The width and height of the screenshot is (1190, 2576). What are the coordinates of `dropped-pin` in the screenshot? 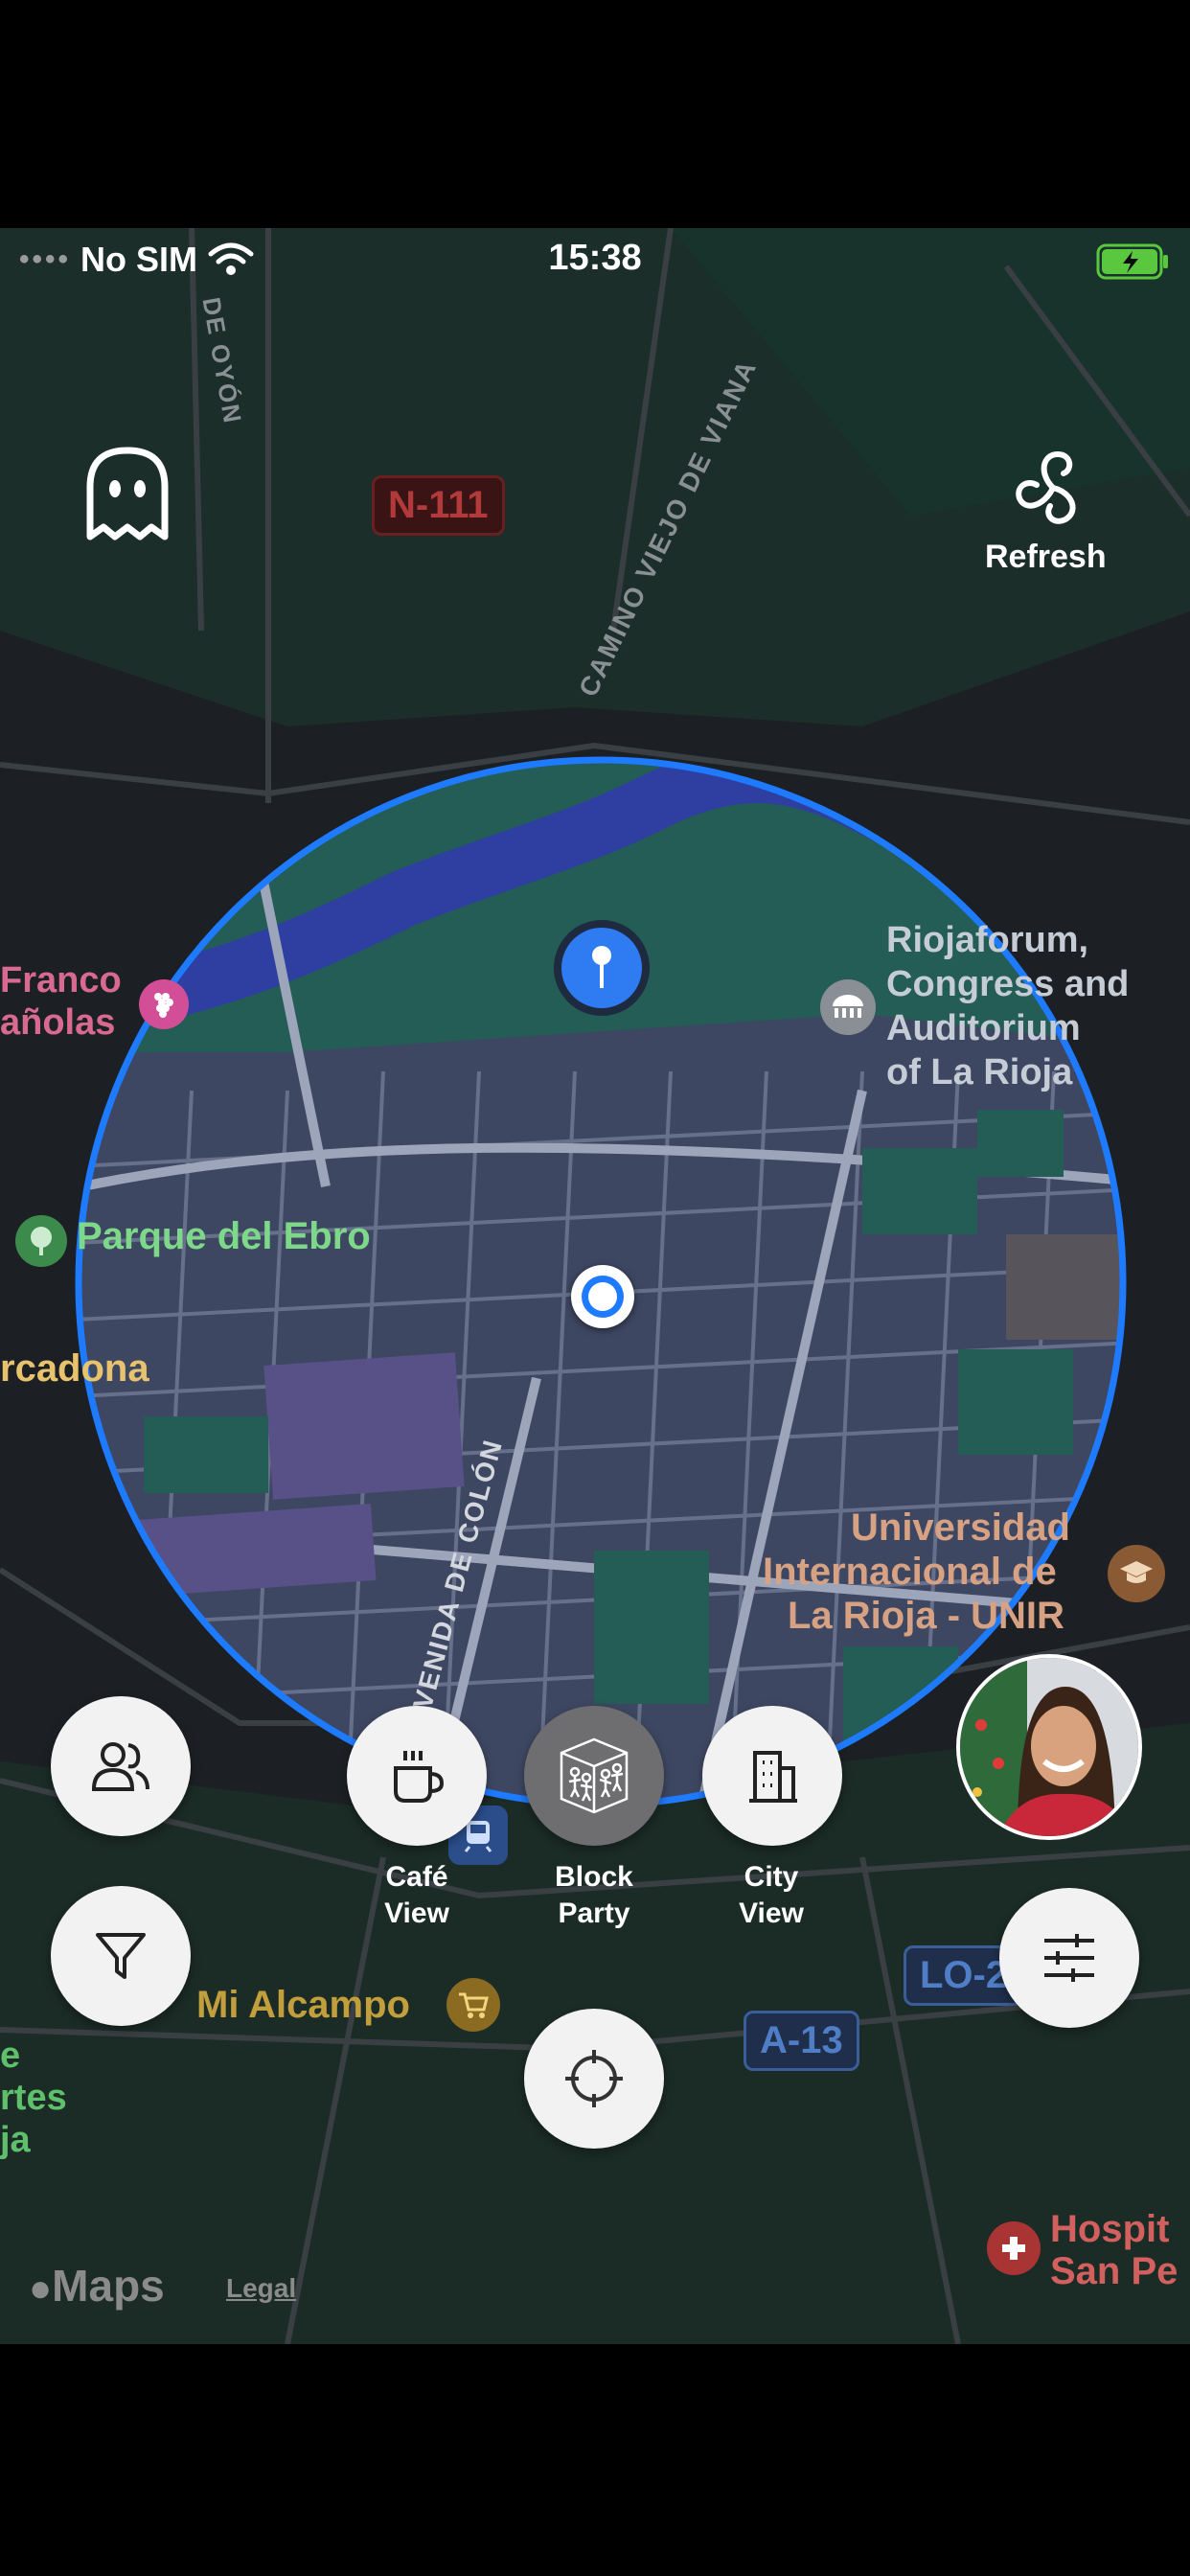 It's located at (602, 968).